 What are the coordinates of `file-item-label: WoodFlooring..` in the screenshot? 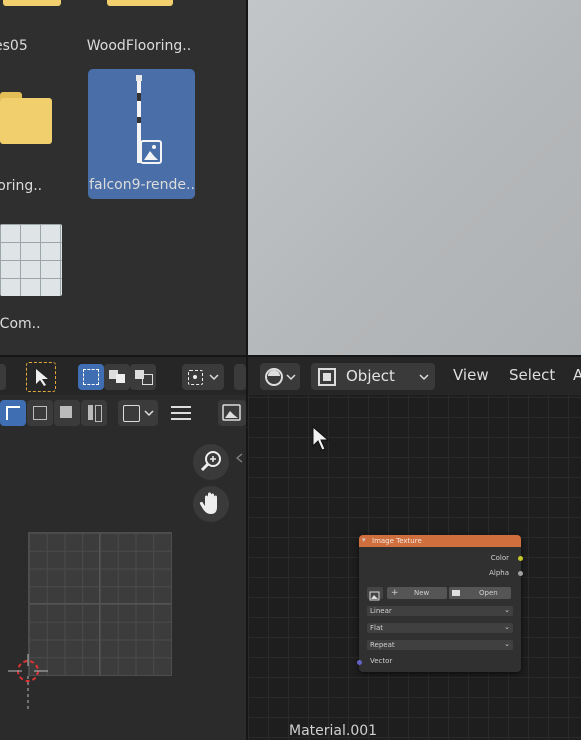 It's located at (139, 46).